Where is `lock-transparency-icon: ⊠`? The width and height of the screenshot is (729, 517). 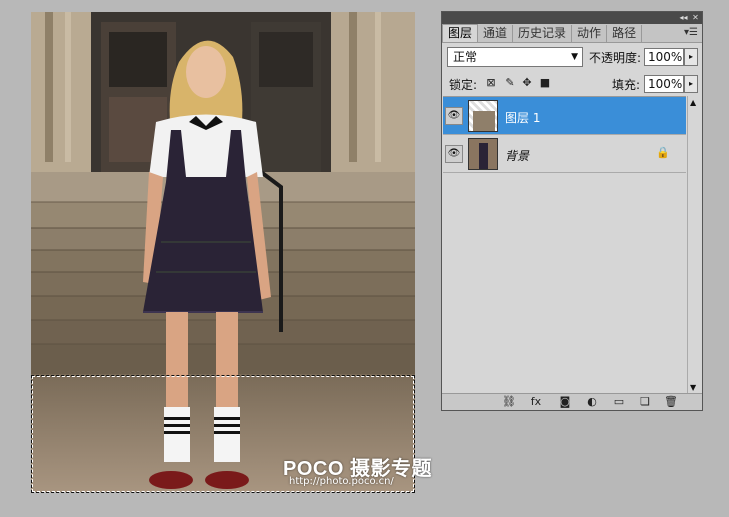 lock-transparency-icon: ⊠ is located at coordinates (491, 83).